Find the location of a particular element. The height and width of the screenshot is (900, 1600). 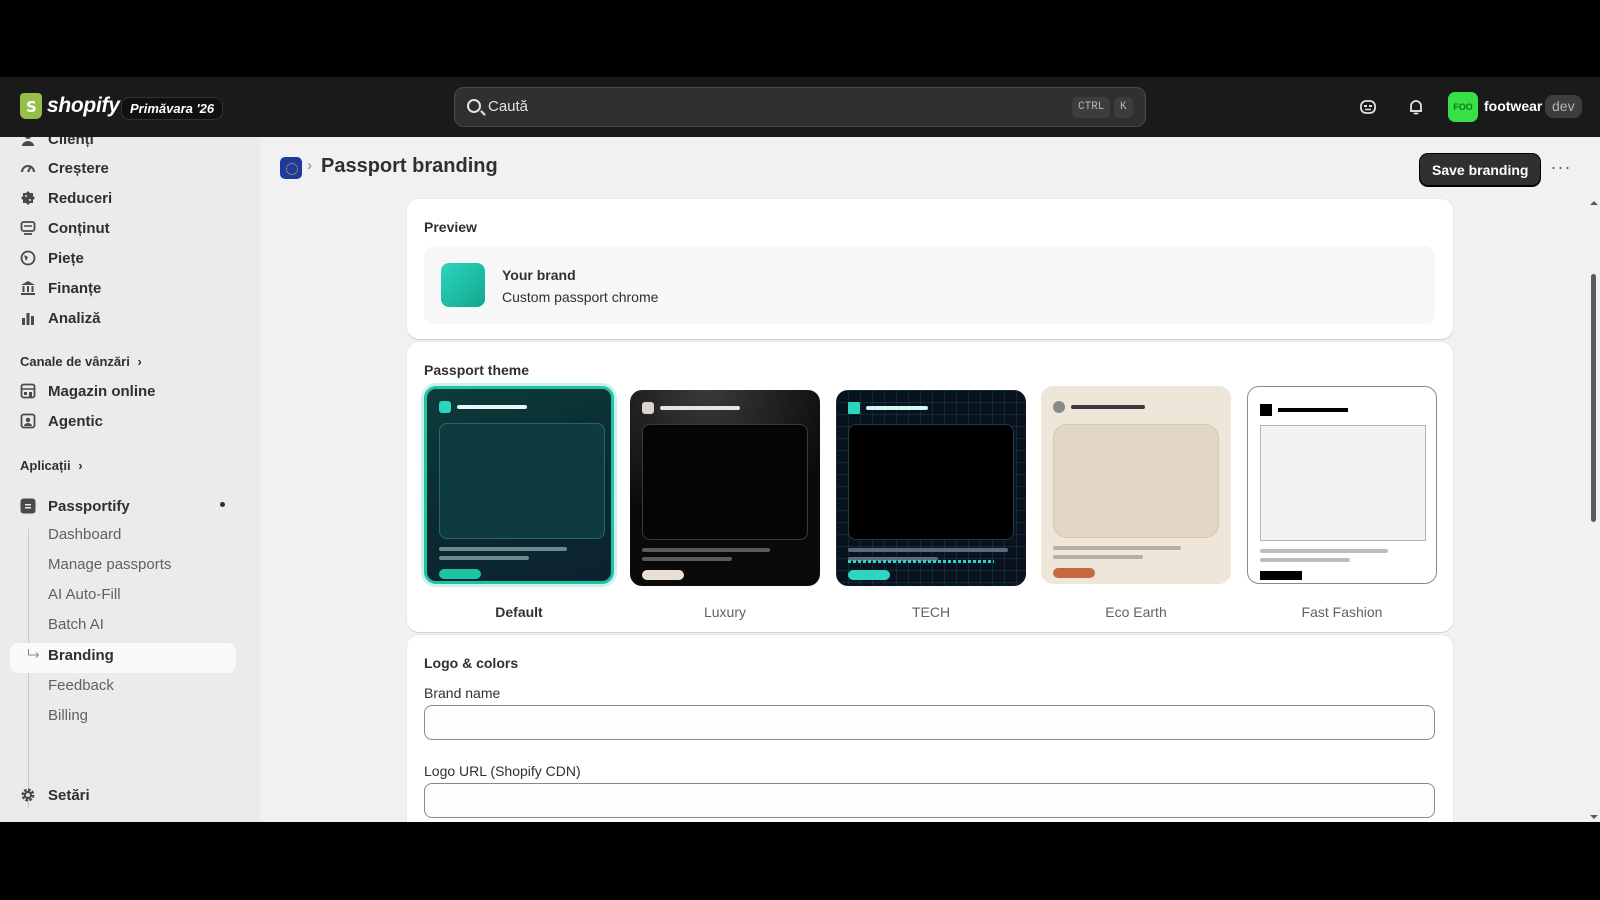

sidebar-item-continut: Conținut is located at coordinates (65, 228).